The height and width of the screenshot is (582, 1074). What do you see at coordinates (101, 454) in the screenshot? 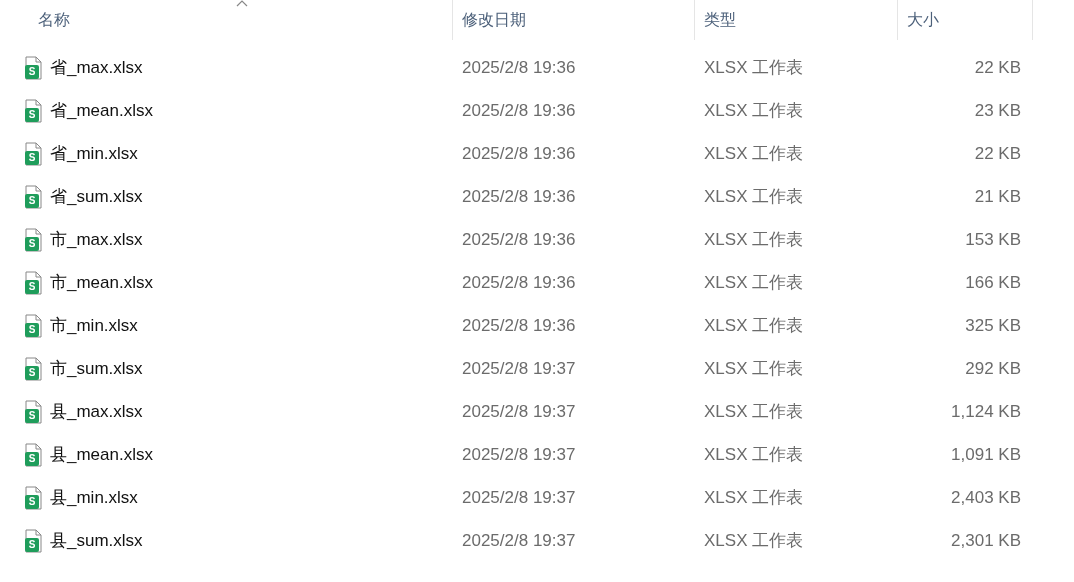
I see `file-name: 县_mean.xlsx` at bounding box center [101, 454].